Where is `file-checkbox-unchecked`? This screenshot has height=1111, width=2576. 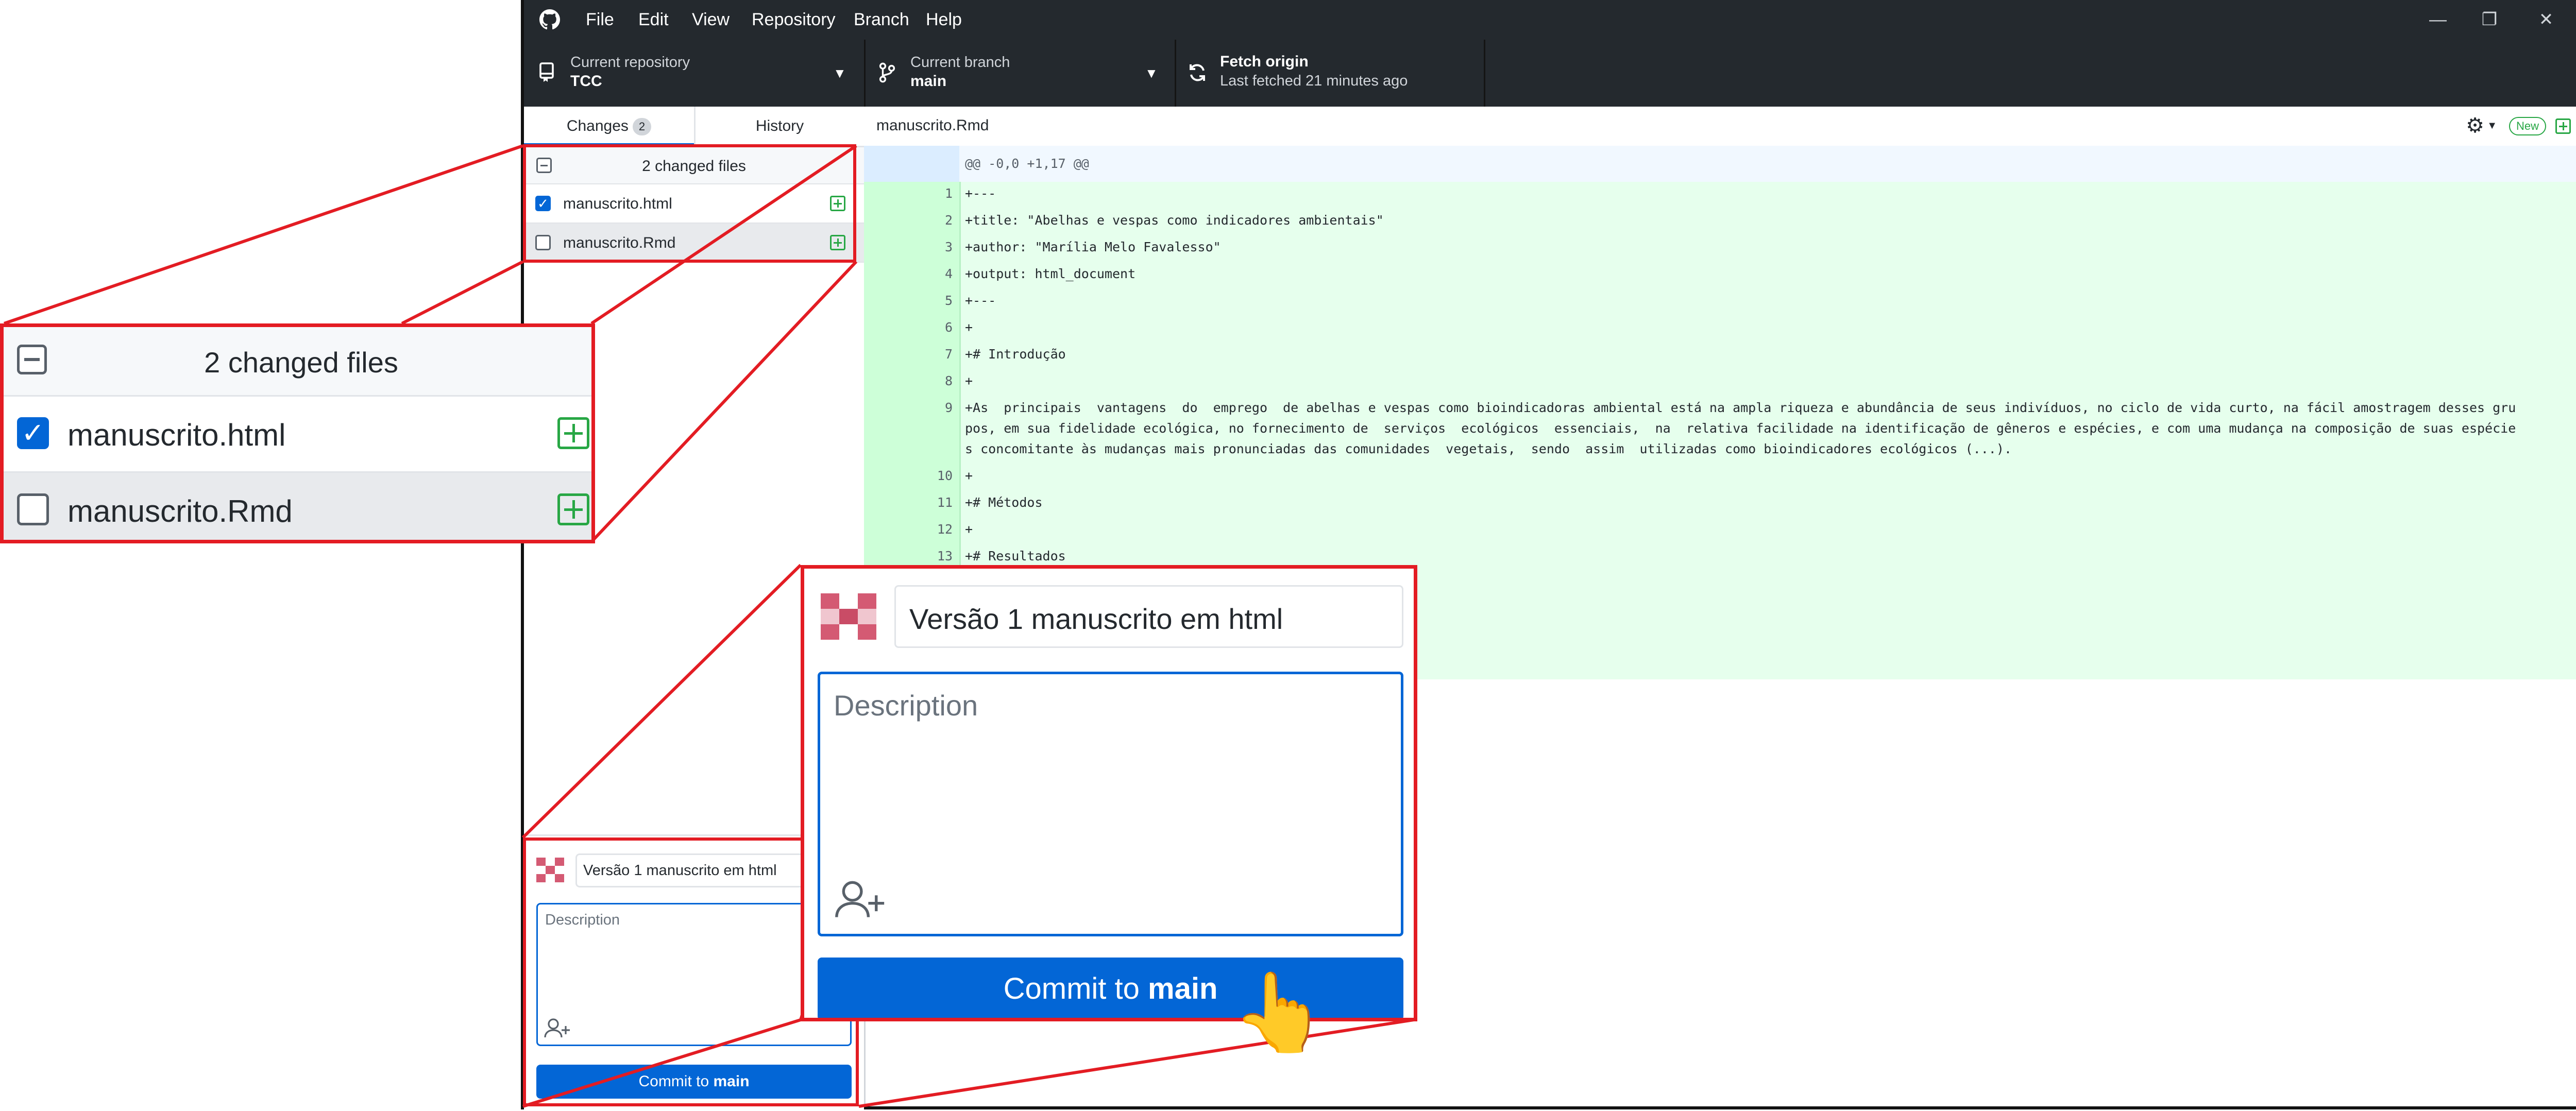
file-checkbox-unchecked is located at coordinates (33, 509).